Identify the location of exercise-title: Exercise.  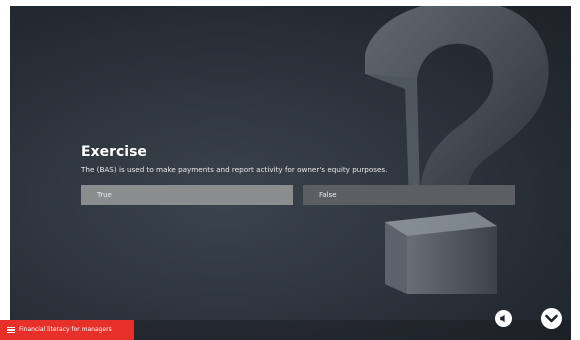
(114, 152).